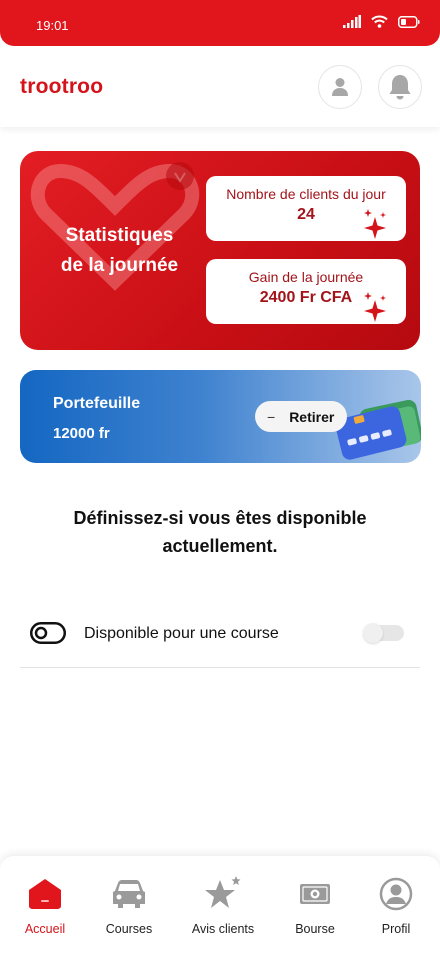 Image resolution: width=440 pixels, height=956 pixels. Describe the element at coordinates (383, 633) in the screenshot. I see `availability-switch` at that location.